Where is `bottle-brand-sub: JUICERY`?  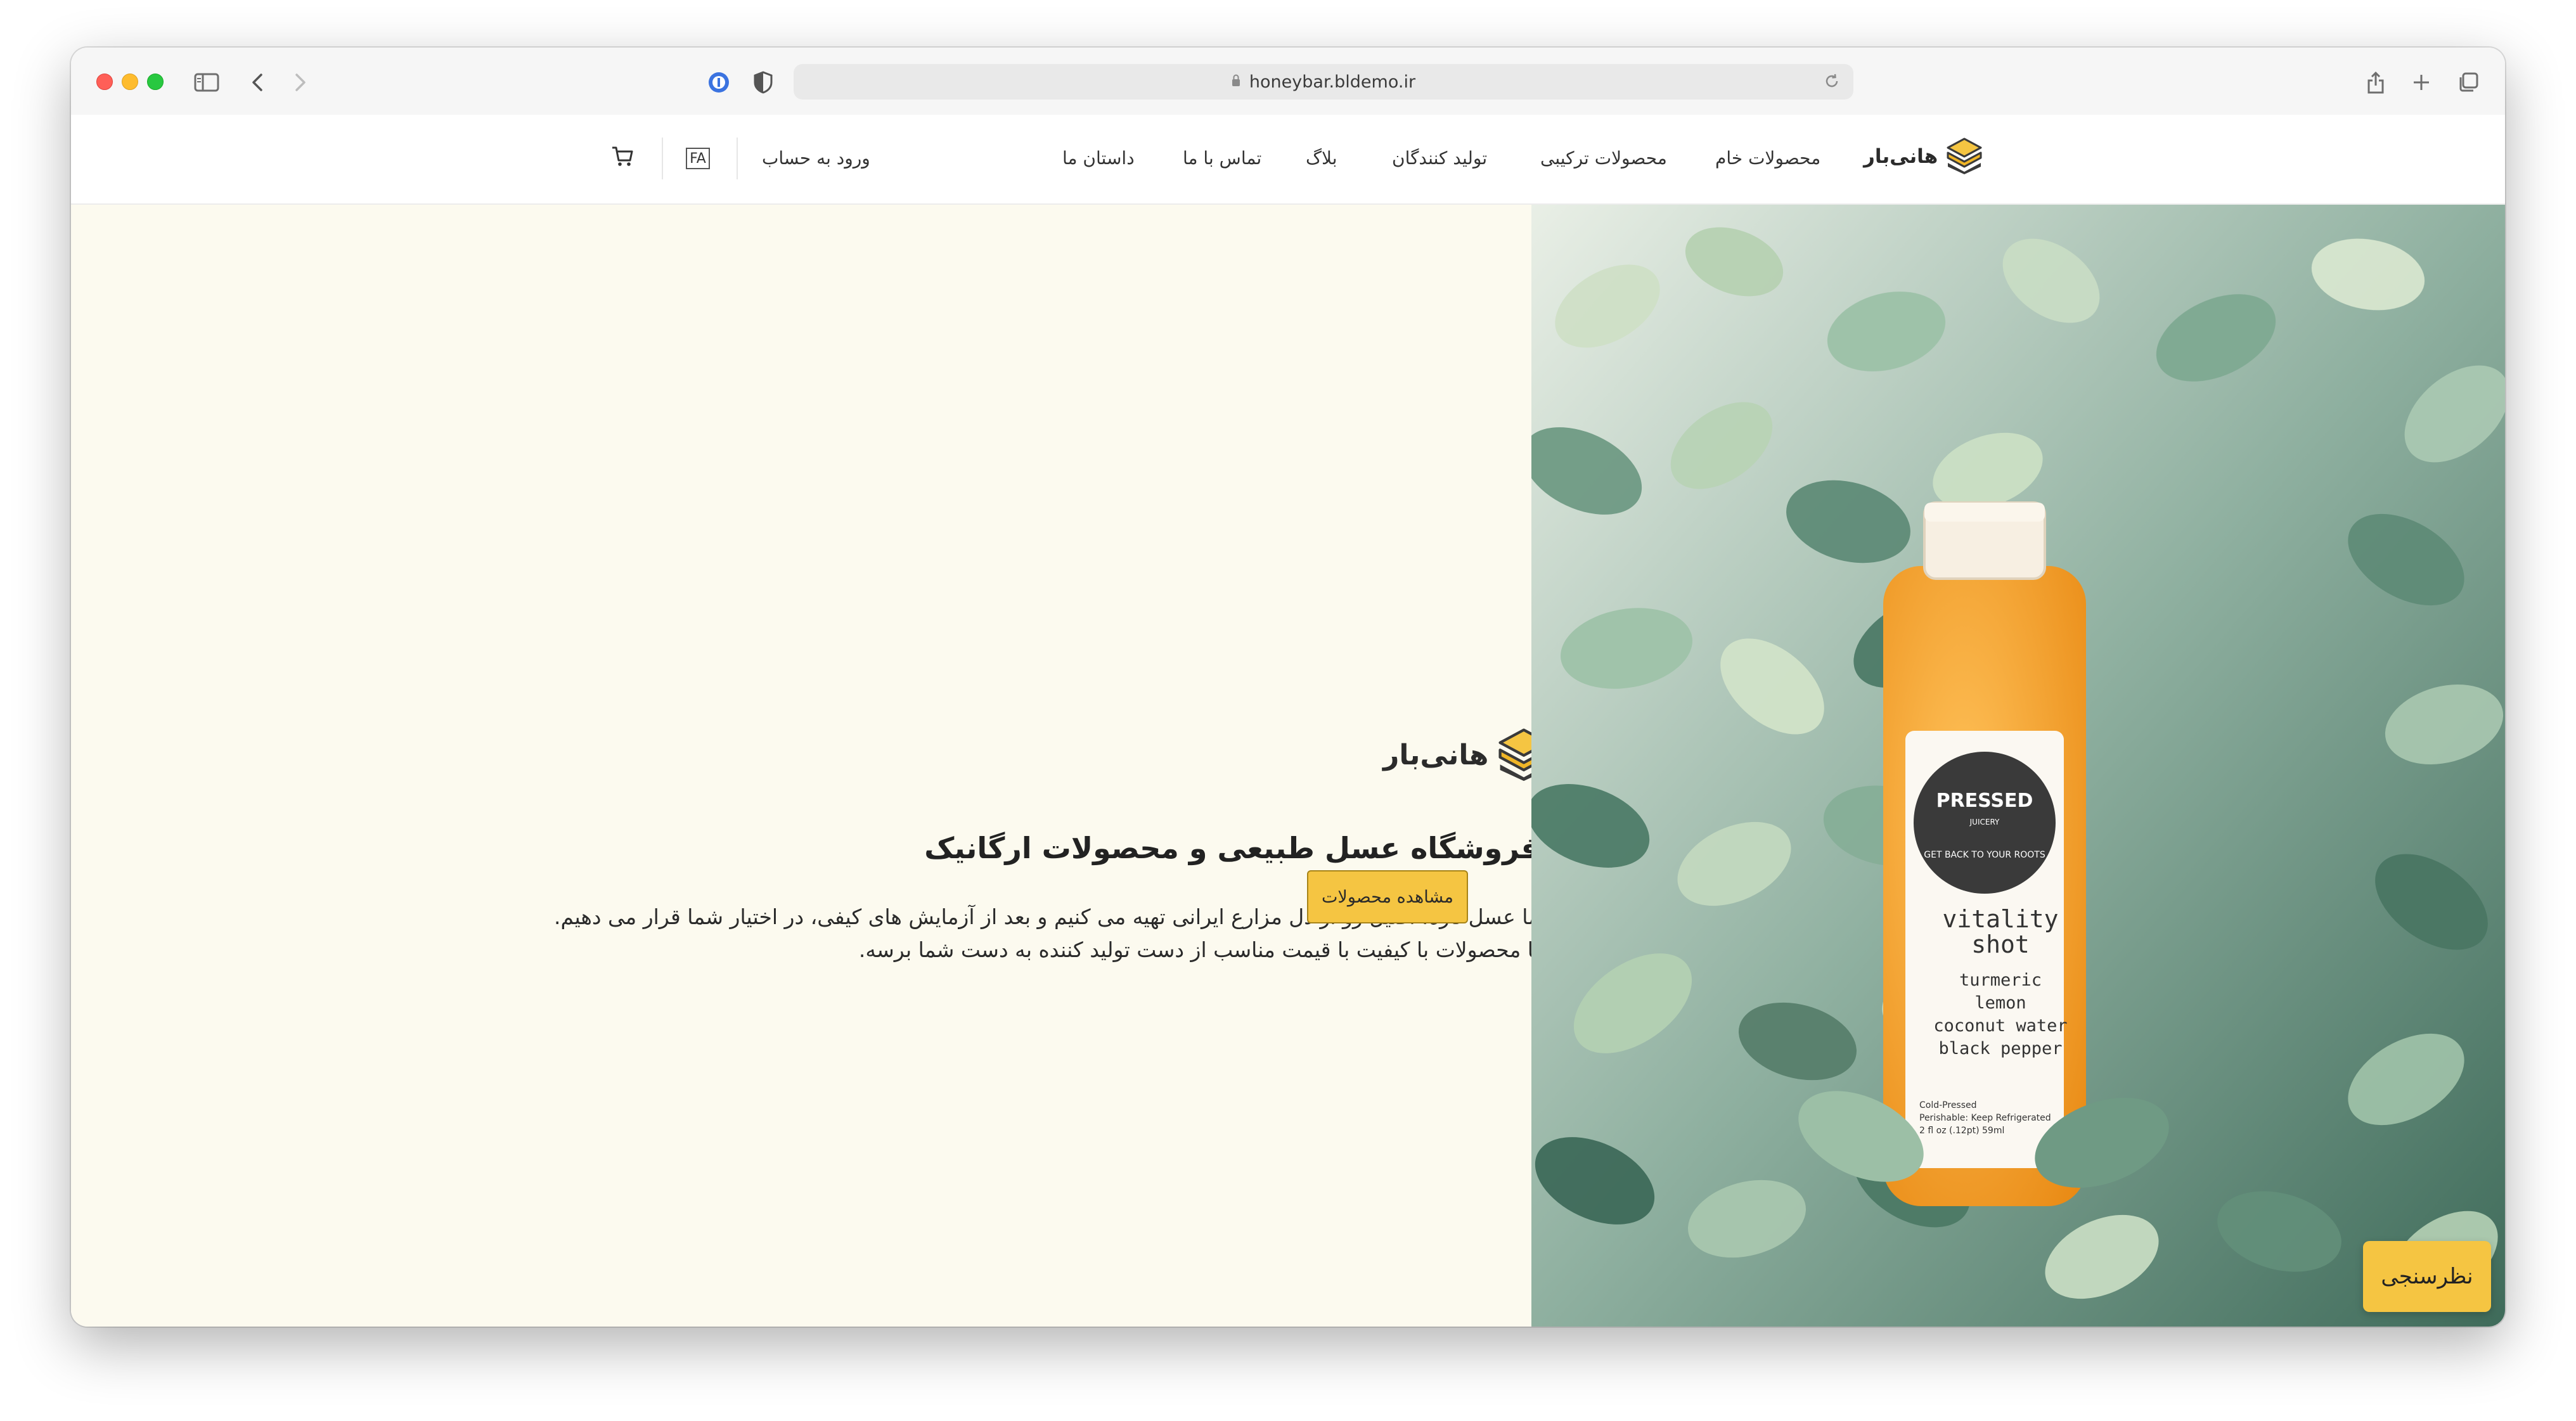 bottle-brand-sub: JUICERY is located at coordinates (1984, 822).